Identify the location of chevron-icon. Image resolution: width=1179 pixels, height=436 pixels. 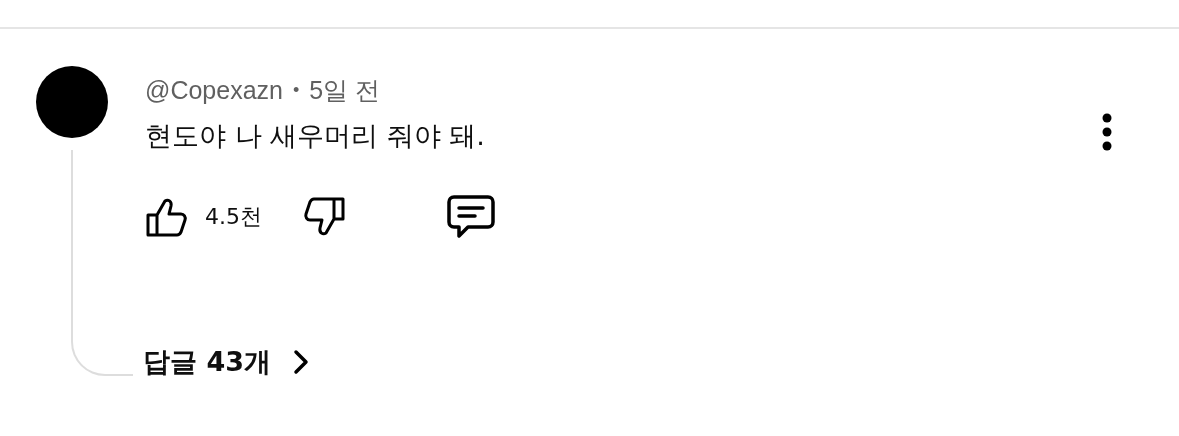
(301, 362).